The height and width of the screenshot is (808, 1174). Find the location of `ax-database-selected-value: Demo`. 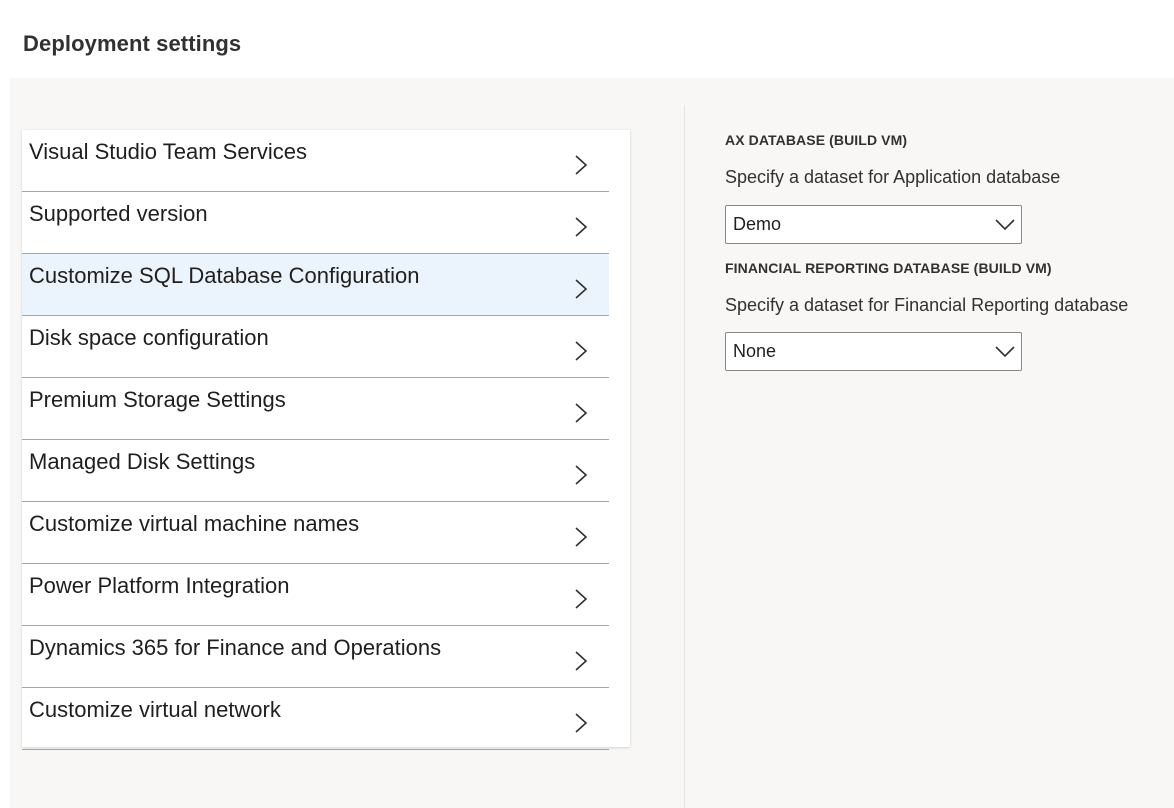

ax-database-selected-value: Demo is located at coordinates (757, 224).